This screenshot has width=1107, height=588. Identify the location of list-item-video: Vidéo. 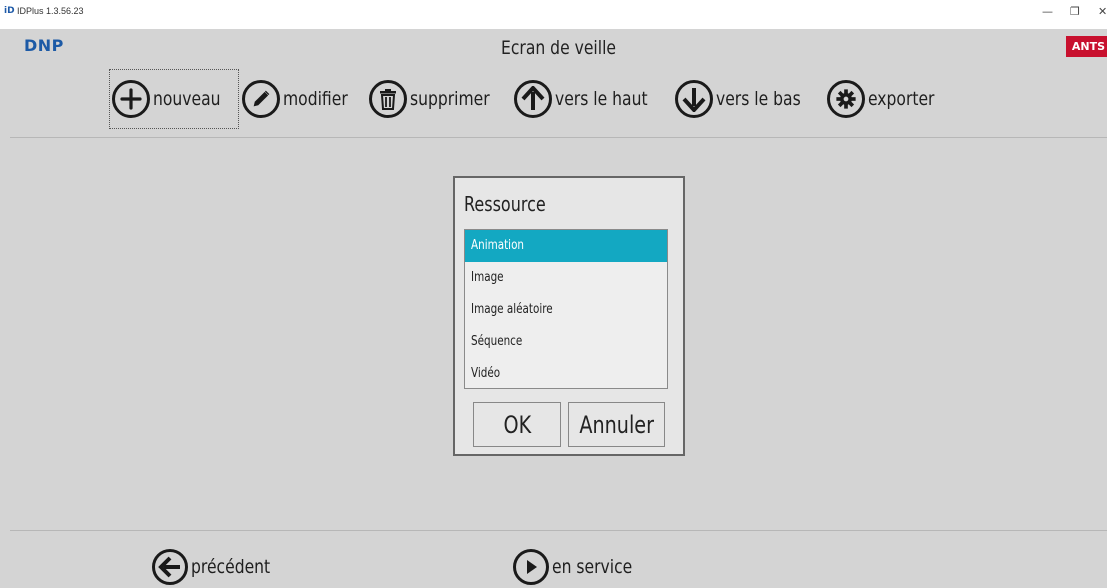
(566, 374).